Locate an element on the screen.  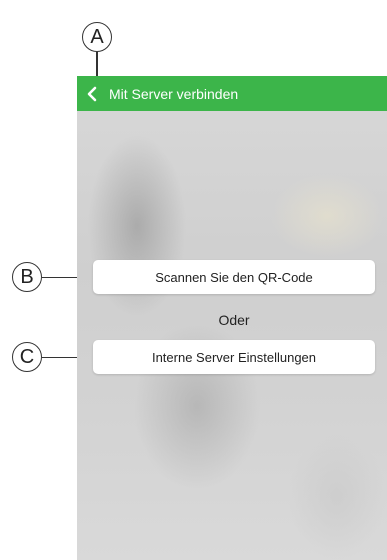
or-label: Oder is located at coordinates (234, 320).